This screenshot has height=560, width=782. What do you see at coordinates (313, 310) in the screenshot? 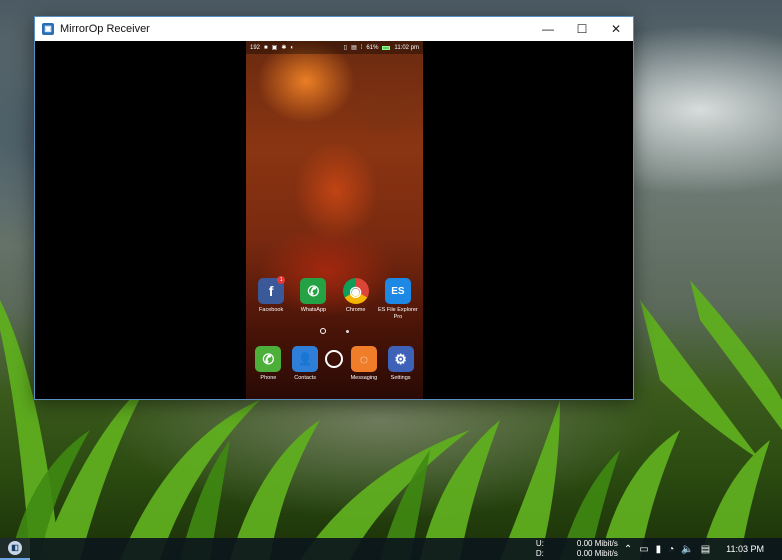
I see `app-label: WhatsApp` at bounding box center [313, 310].